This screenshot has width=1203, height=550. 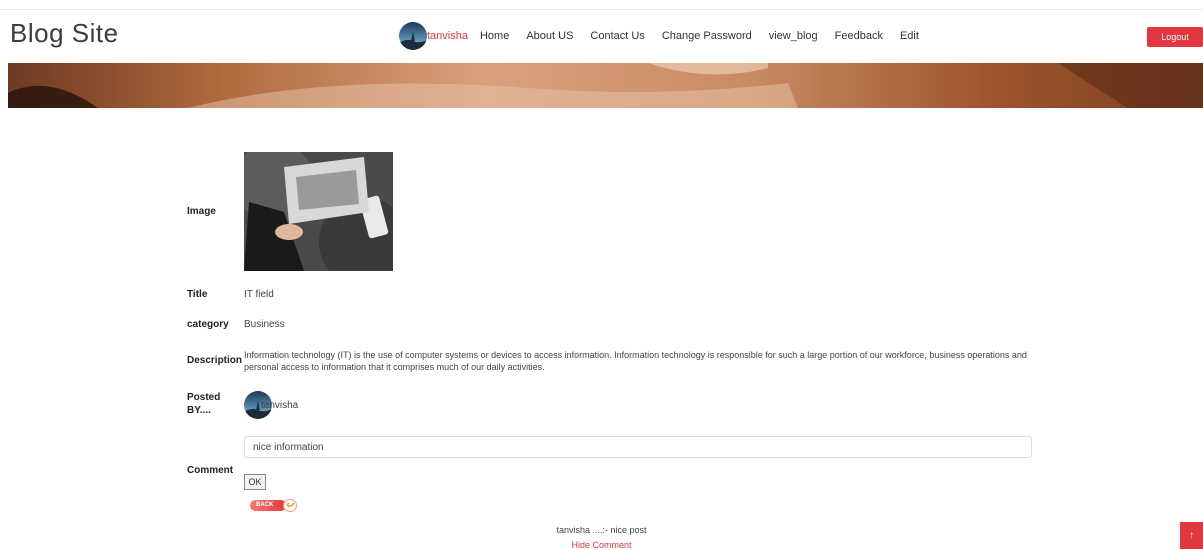 I want to click on posted-by-value: tanvisha, so click(x=280, y=405).